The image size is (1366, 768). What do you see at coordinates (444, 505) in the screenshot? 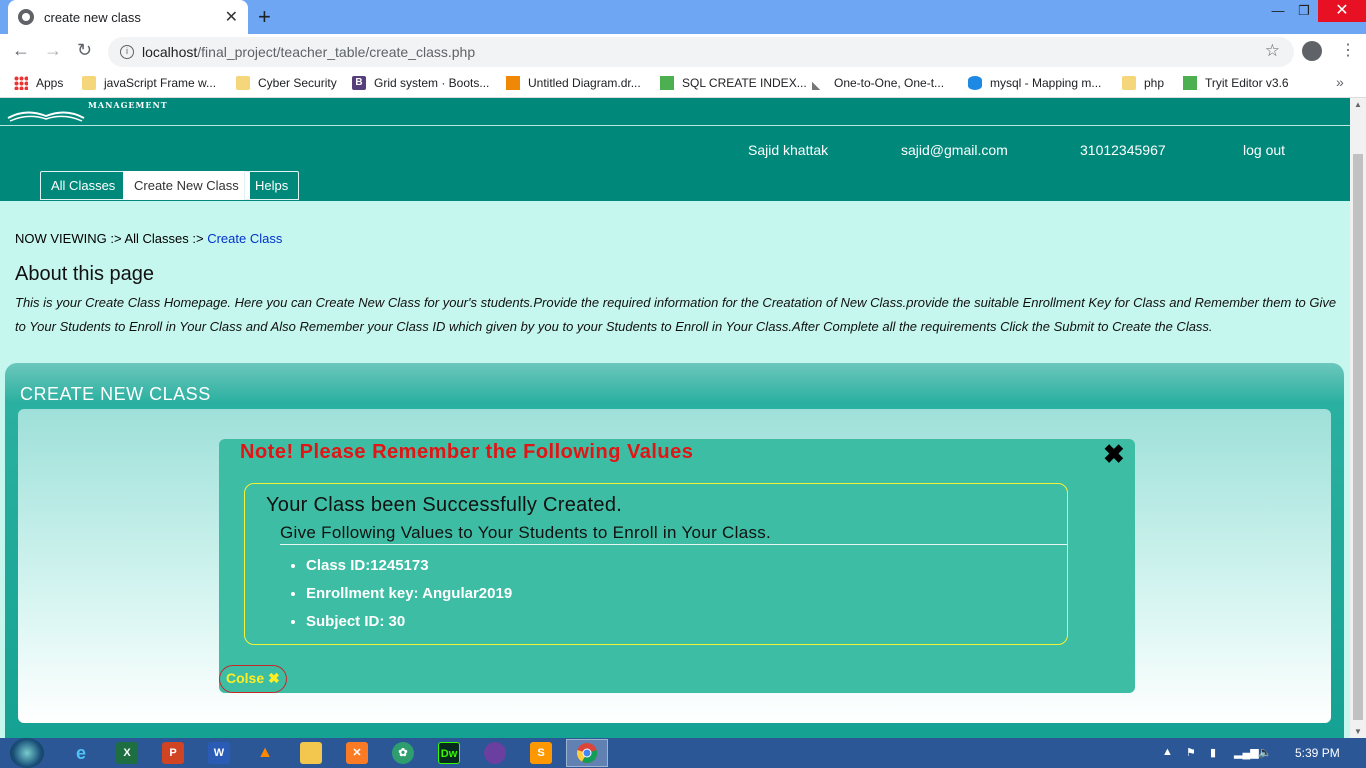
I see `success-message: Your Class been Successfully Created.` at bounding box center [444, 505].